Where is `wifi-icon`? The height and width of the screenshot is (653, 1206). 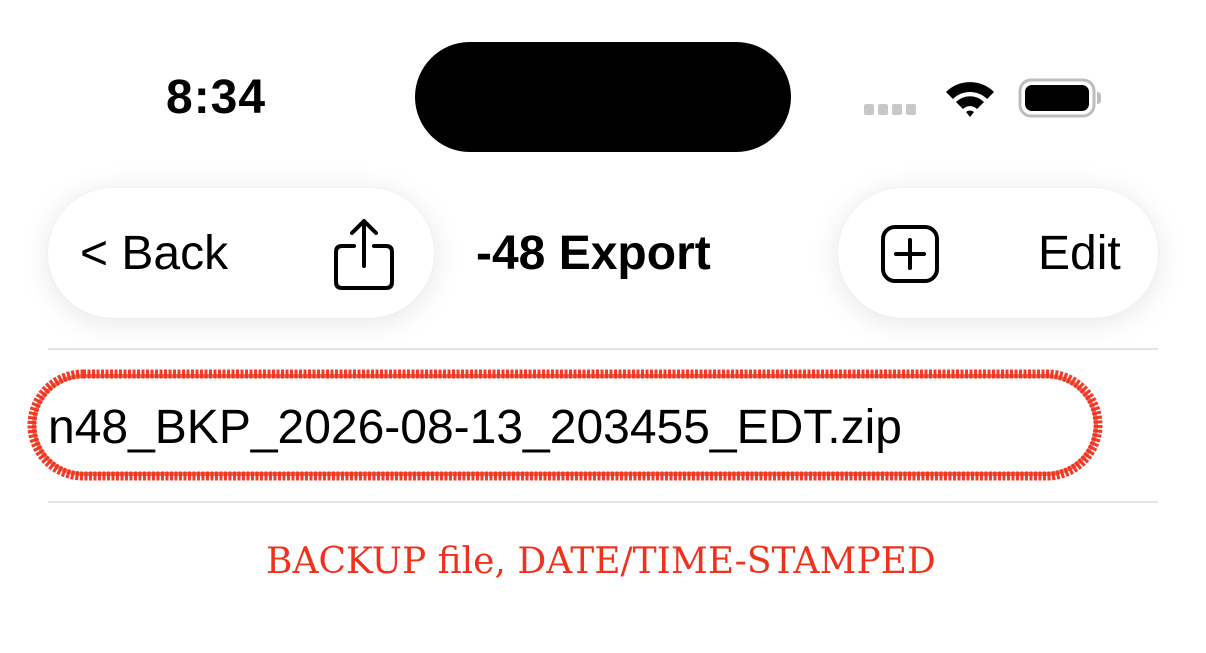 wifi-icon is located at coordinates (970, 99).